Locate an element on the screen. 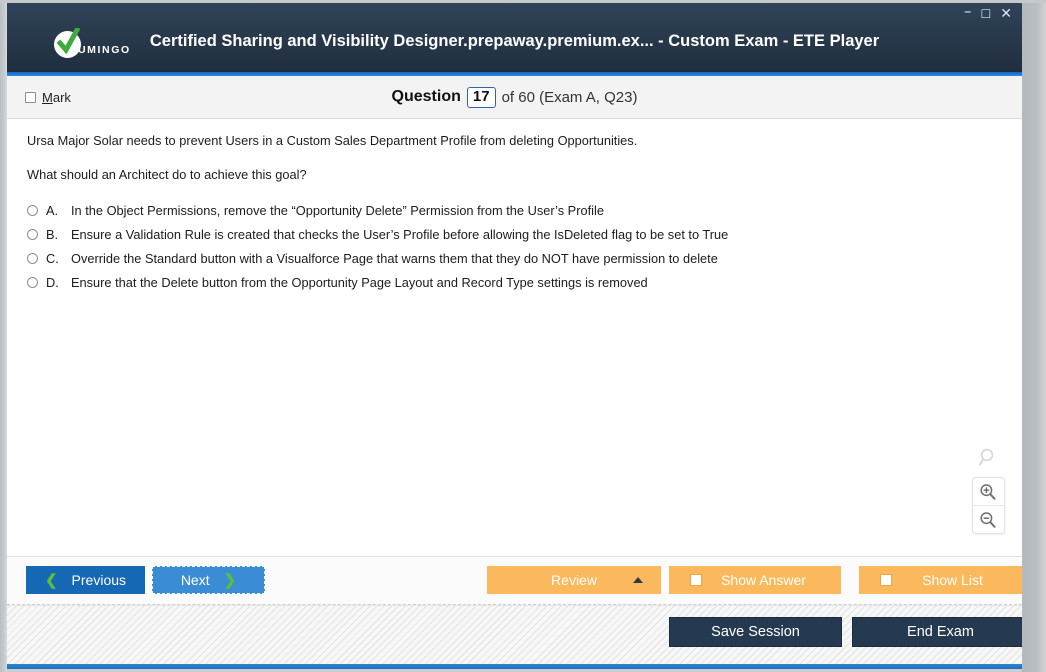 The height and width of the screenshot is (672, 1046). maximize-icon: ☐ is located at coordinates (986, 14).